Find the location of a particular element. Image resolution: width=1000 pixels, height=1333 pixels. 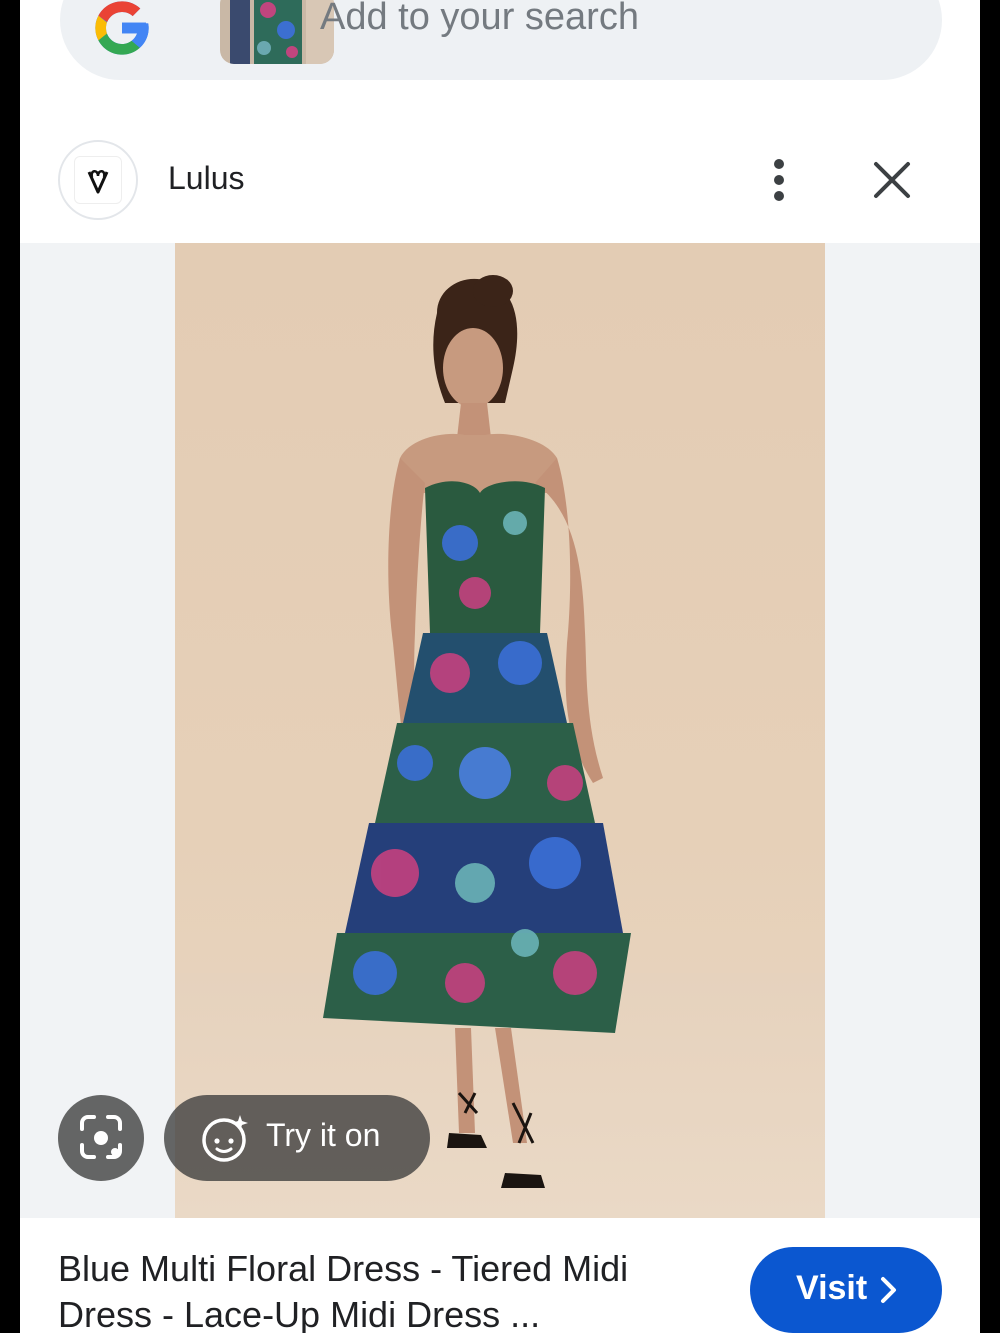

google-lens-icon is located at coordinates (101, 1137).